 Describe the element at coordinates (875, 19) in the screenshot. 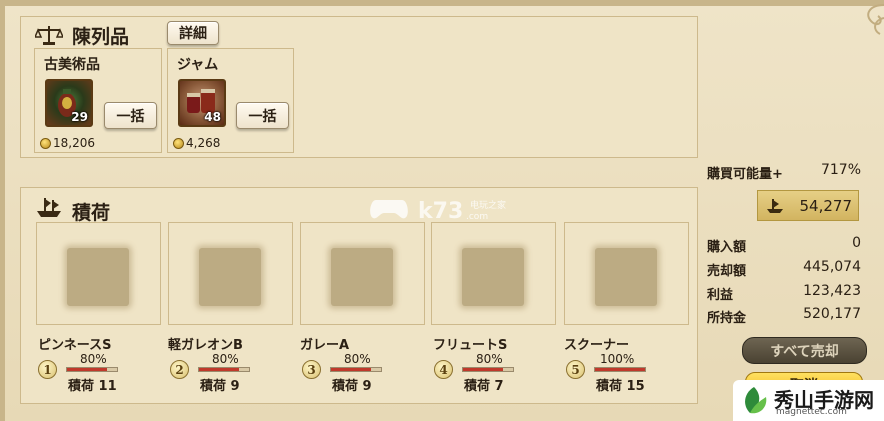

I see `corner-ornament-icon` at that location.